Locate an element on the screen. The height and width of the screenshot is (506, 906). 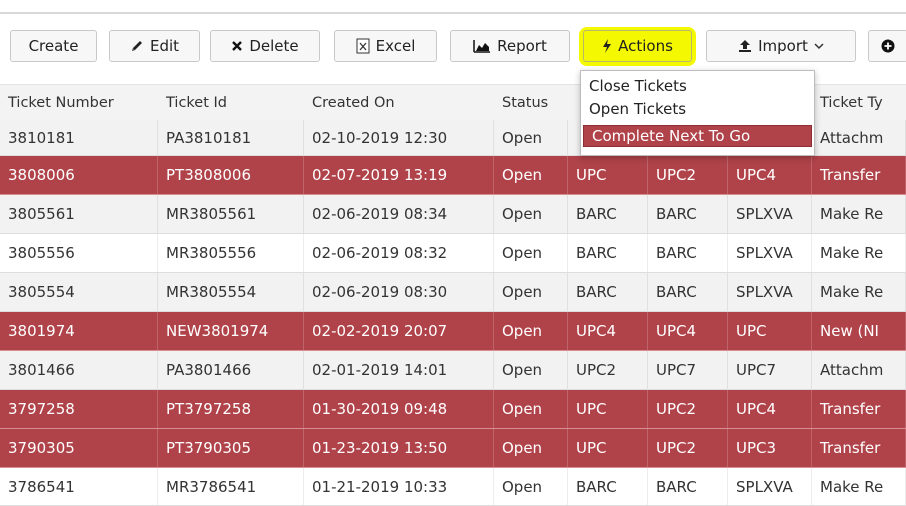
actions-label: Actions is located at coordinates (645, 46).